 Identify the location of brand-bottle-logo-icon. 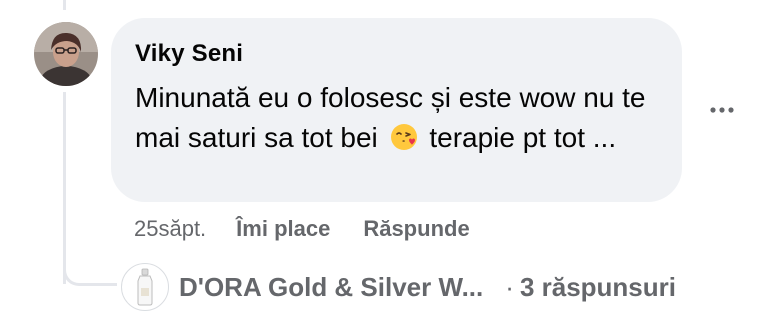
(145, 287).